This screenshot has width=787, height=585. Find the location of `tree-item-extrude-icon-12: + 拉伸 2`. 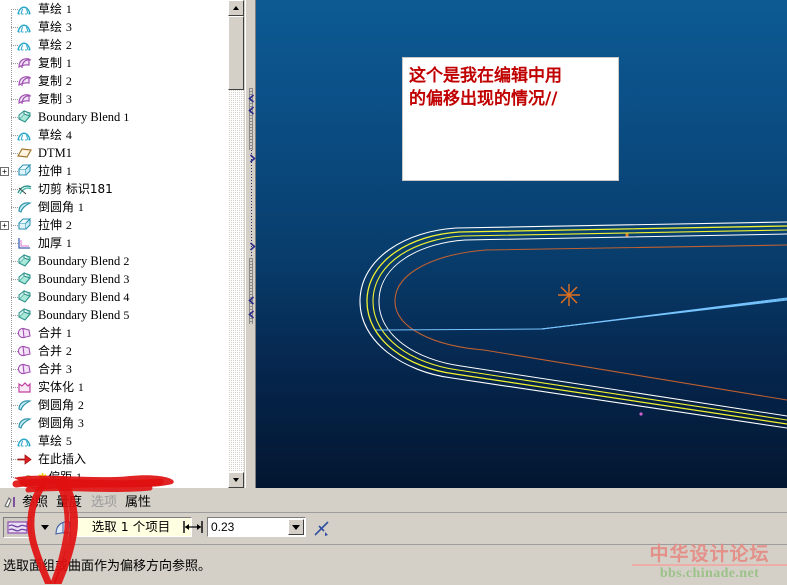

tree-item-extrude-icon-12: + 拉伸 2 is located at coordinates (114, 225).